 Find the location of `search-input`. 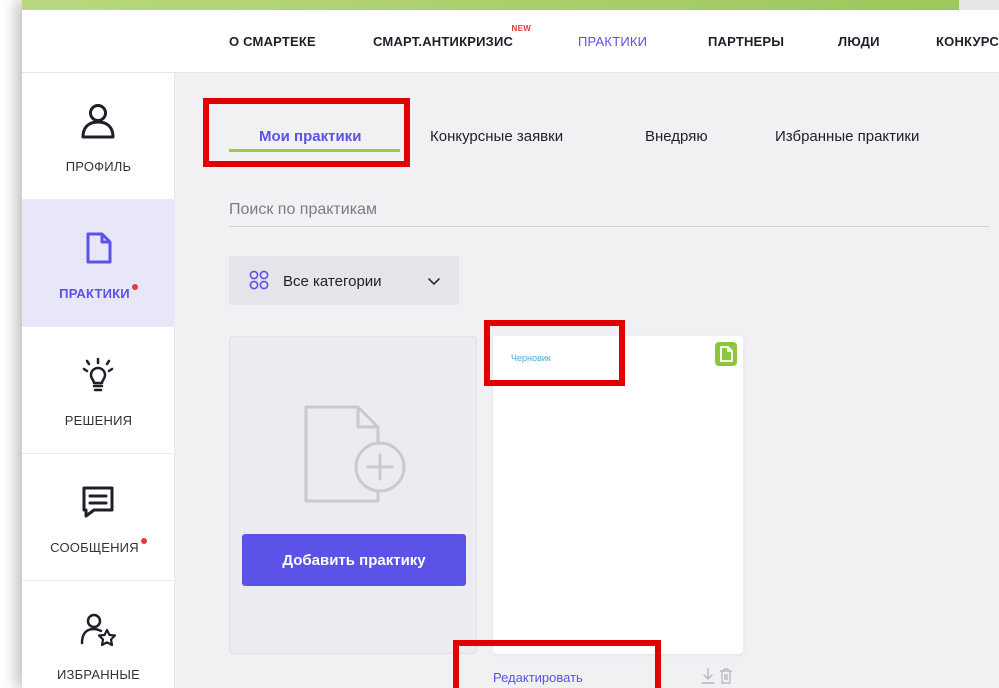

search-input is located at coordinates (609, 210).